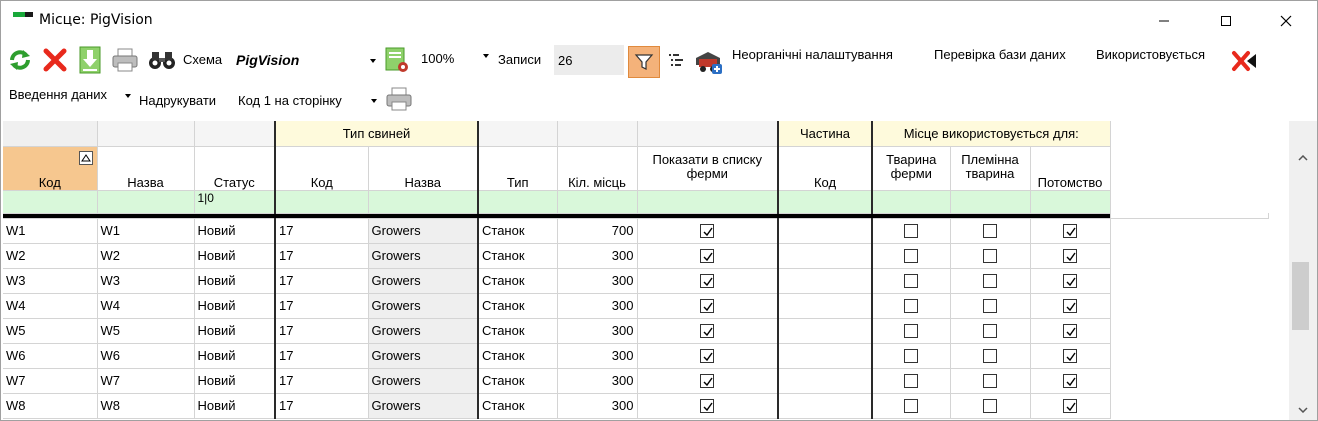 This screenshot has width=1318, height=421. I want to click on cell-code: W2, so click(50, 256).